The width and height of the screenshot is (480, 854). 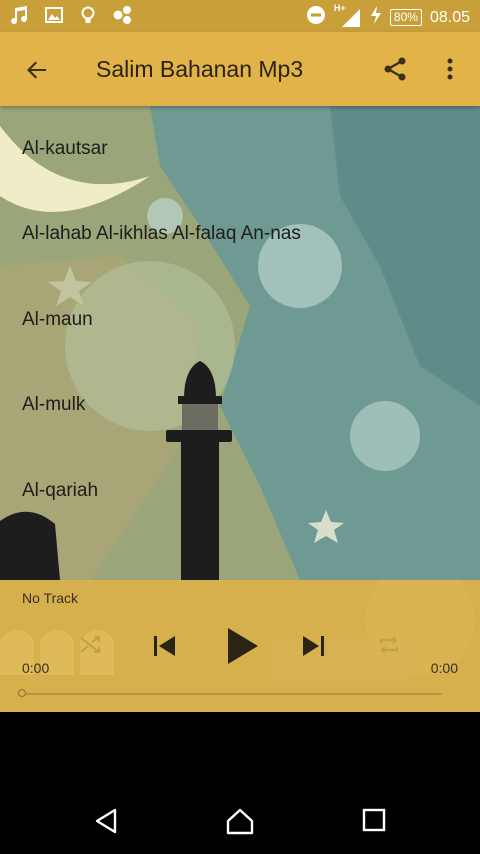 What do you see at coordinates (240, 406) in the screenshot?
I see `list-item: Al-mulk` at bounding box center [240, 406].